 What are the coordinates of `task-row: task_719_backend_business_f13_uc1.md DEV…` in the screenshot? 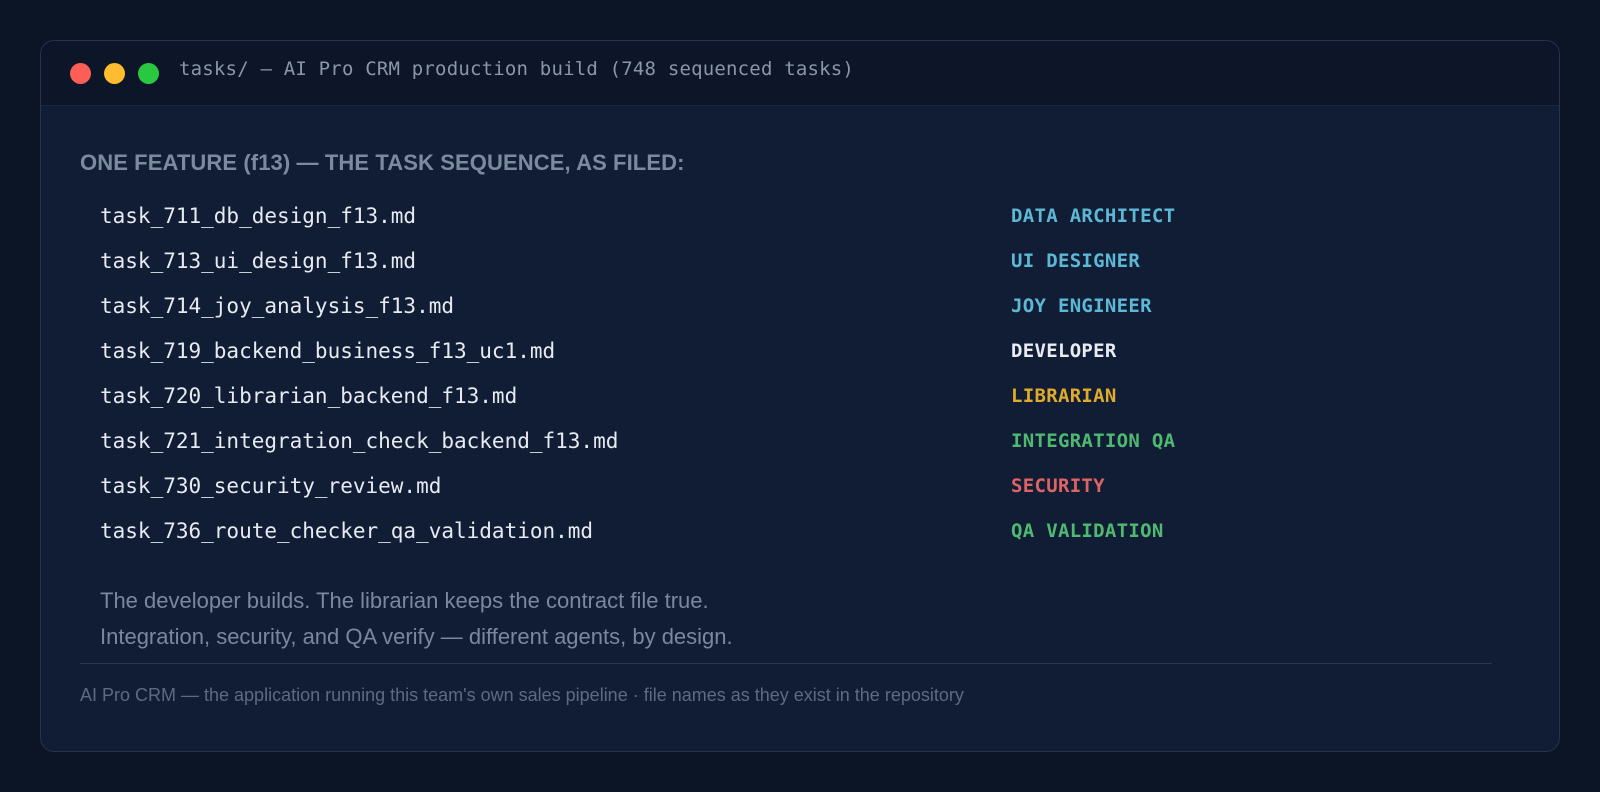 It's located at (750, 357).